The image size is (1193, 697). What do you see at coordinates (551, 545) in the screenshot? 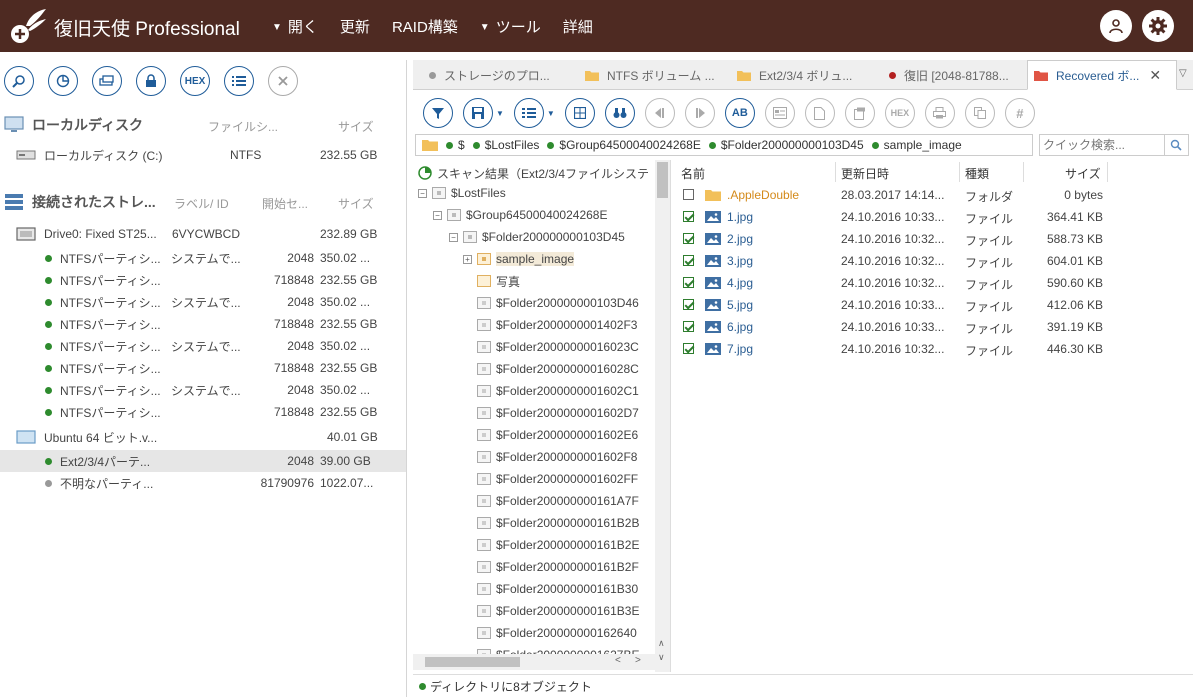
I see `tree-node-folder: $Folder200000000161B2E` at bounding box center [551, 545].